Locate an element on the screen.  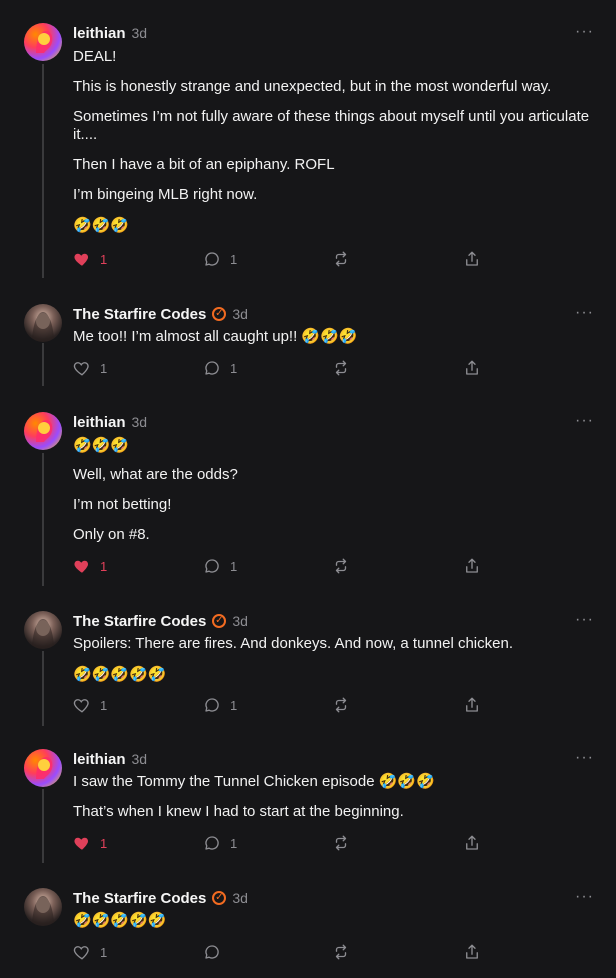
comment-paragraph: 🤣🤣🤣🤣🤣 is located at coordinates (120, 920).